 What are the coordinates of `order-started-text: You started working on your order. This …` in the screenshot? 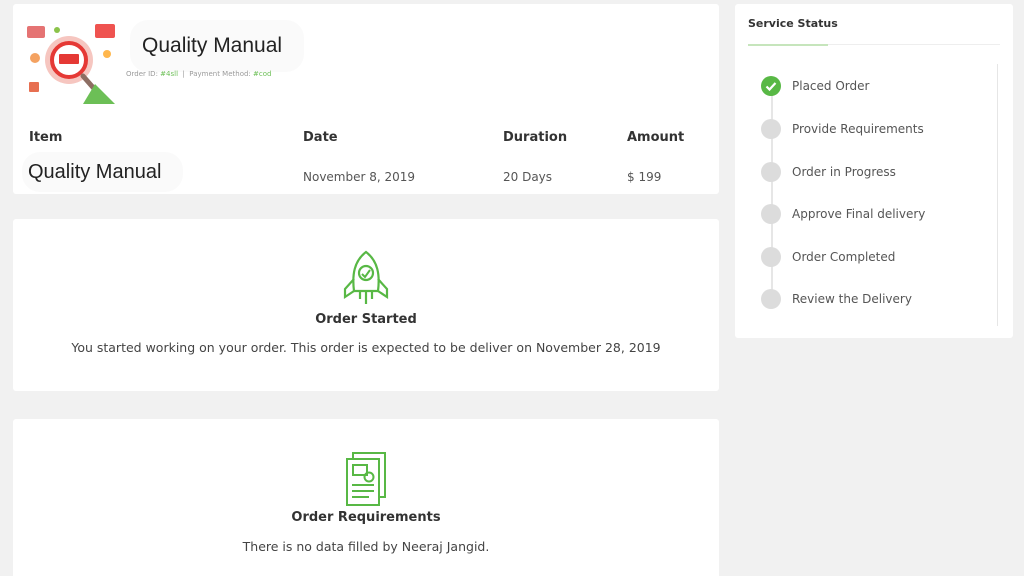 It's located at (366, 347).